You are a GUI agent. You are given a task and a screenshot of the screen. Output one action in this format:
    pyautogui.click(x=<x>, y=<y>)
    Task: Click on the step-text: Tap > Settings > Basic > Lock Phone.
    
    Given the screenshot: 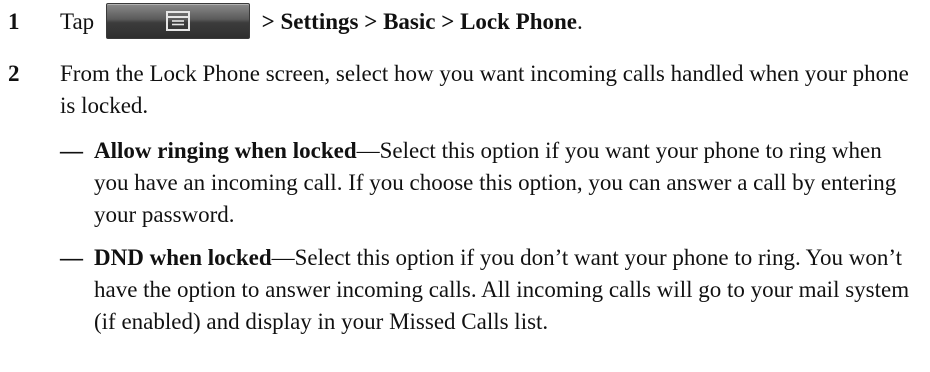 What is the action you would take?
    pyautogui.click(x=490, y=20)
    